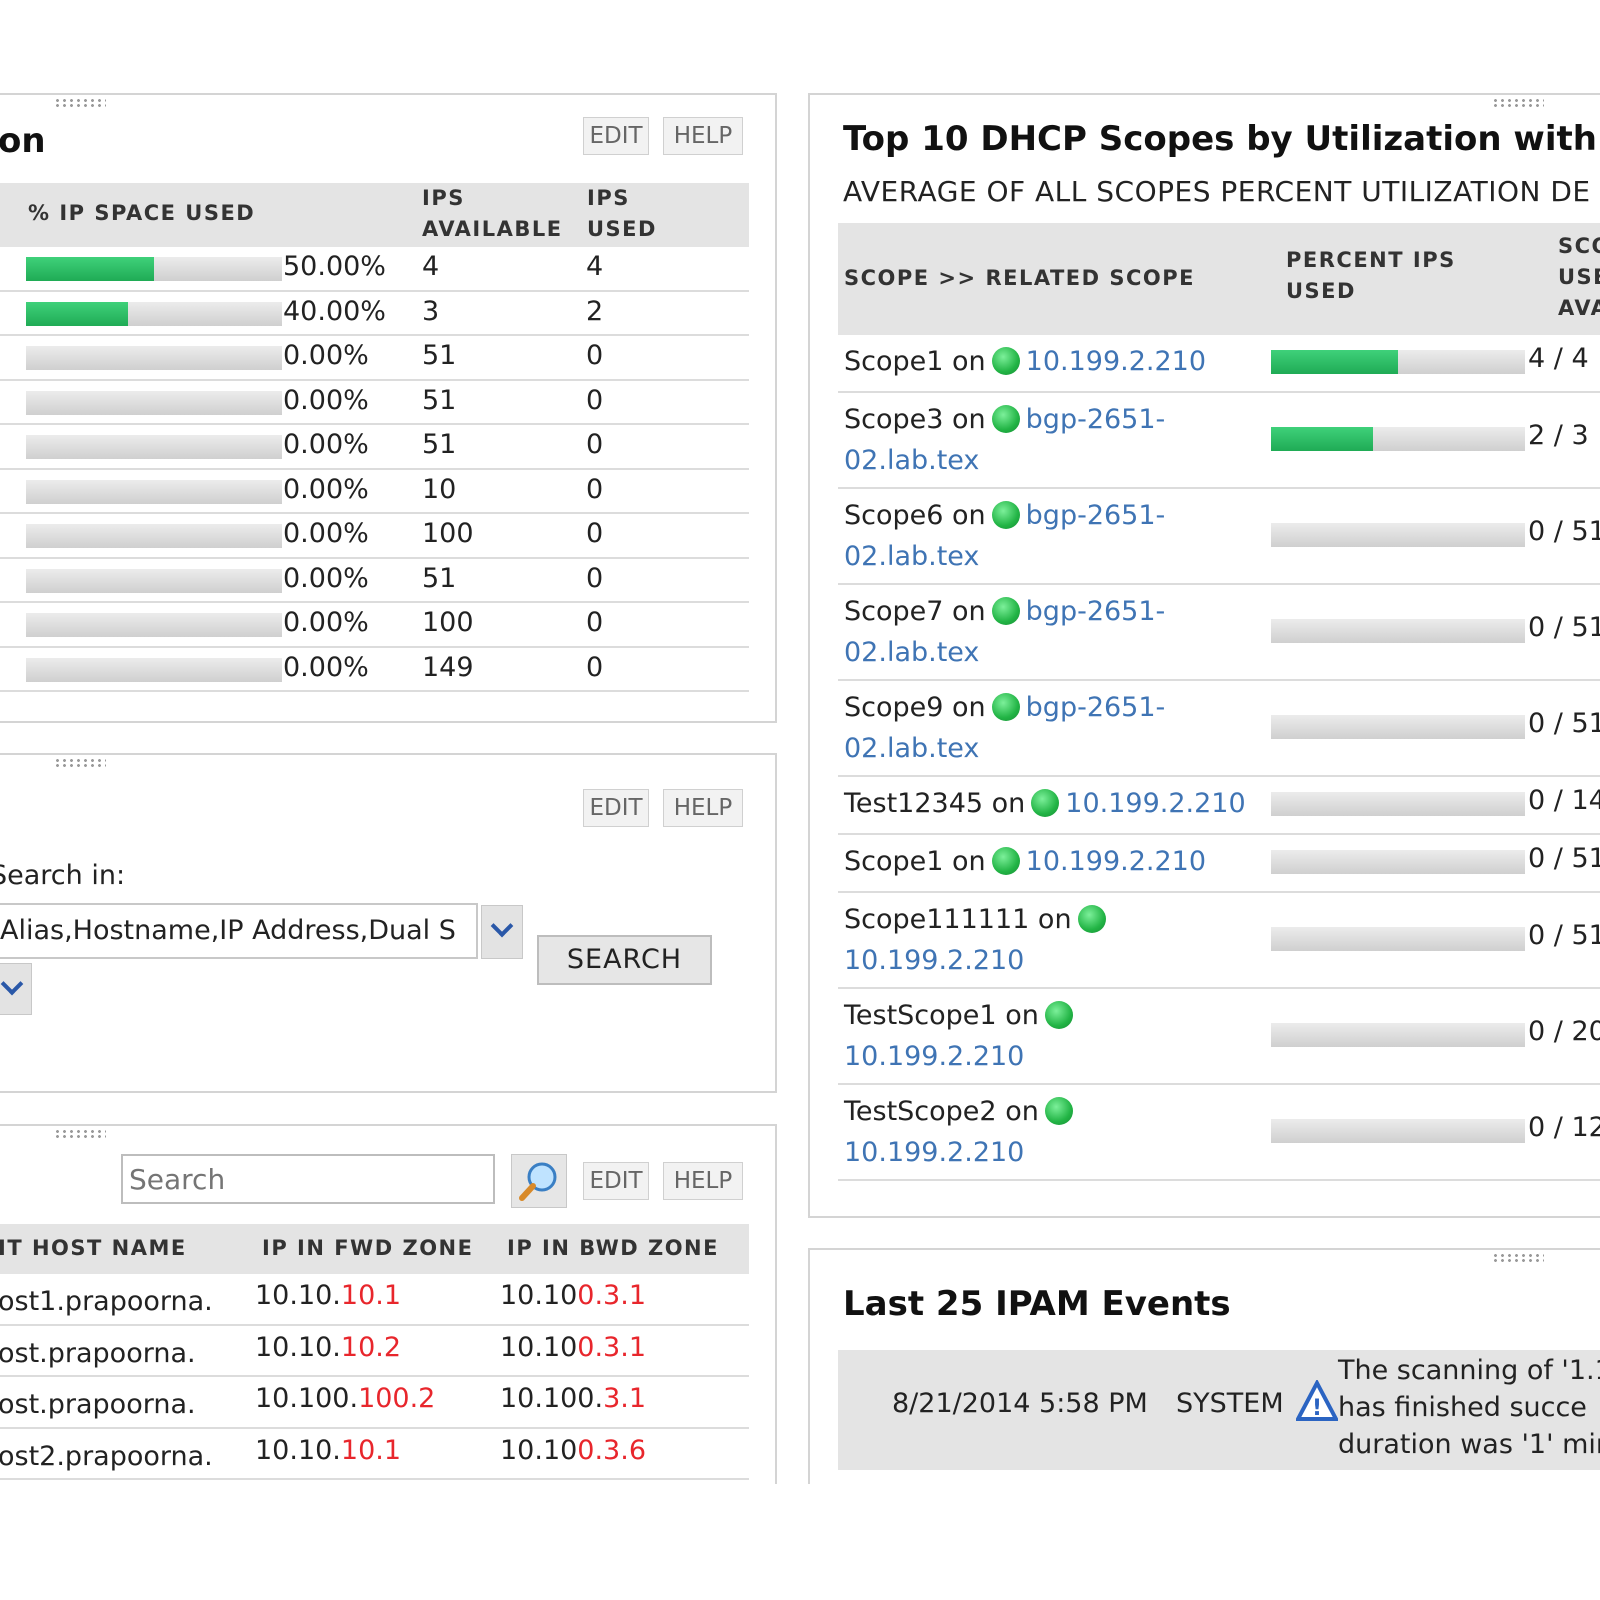  I want to click on chevron-down-icon, so click(12, 984).